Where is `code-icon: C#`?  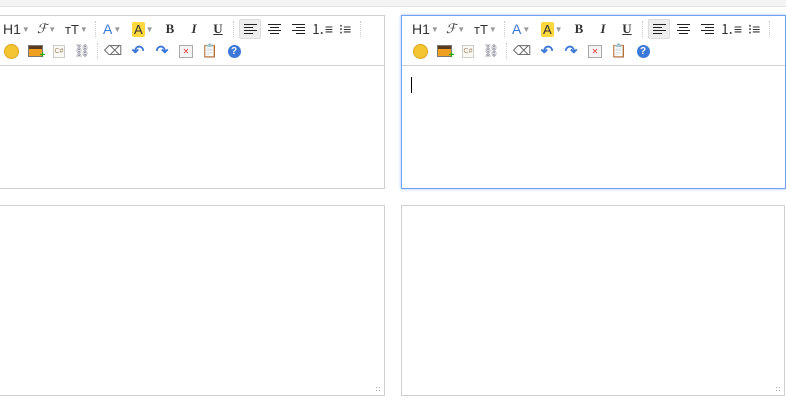
code-icon: C# is located at coordinates (59, 51).